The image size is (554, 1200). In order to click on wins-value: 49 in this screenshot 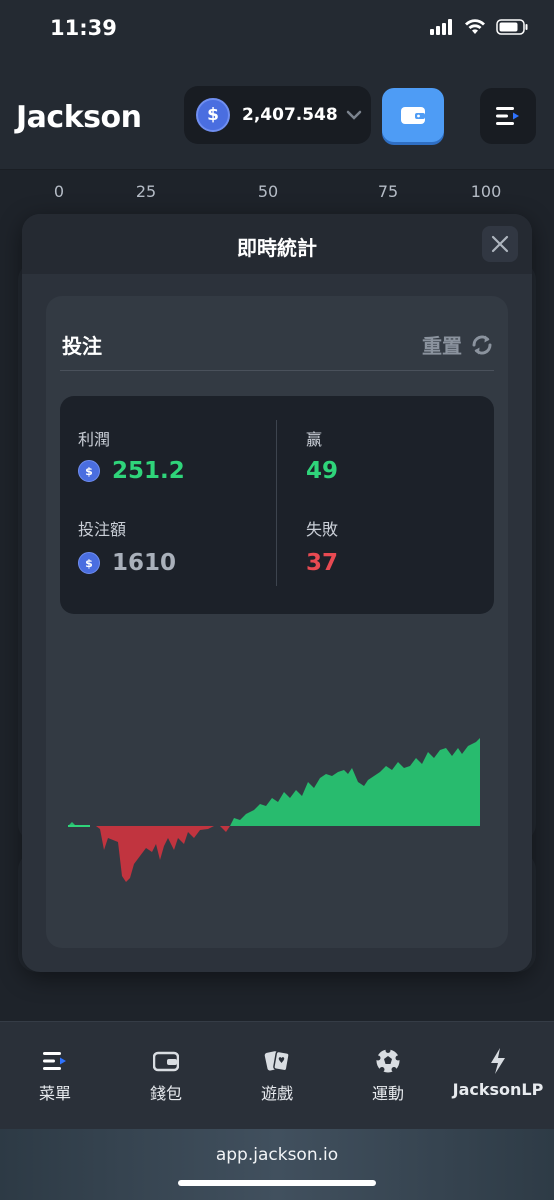, I will do `click(322, 471)`.